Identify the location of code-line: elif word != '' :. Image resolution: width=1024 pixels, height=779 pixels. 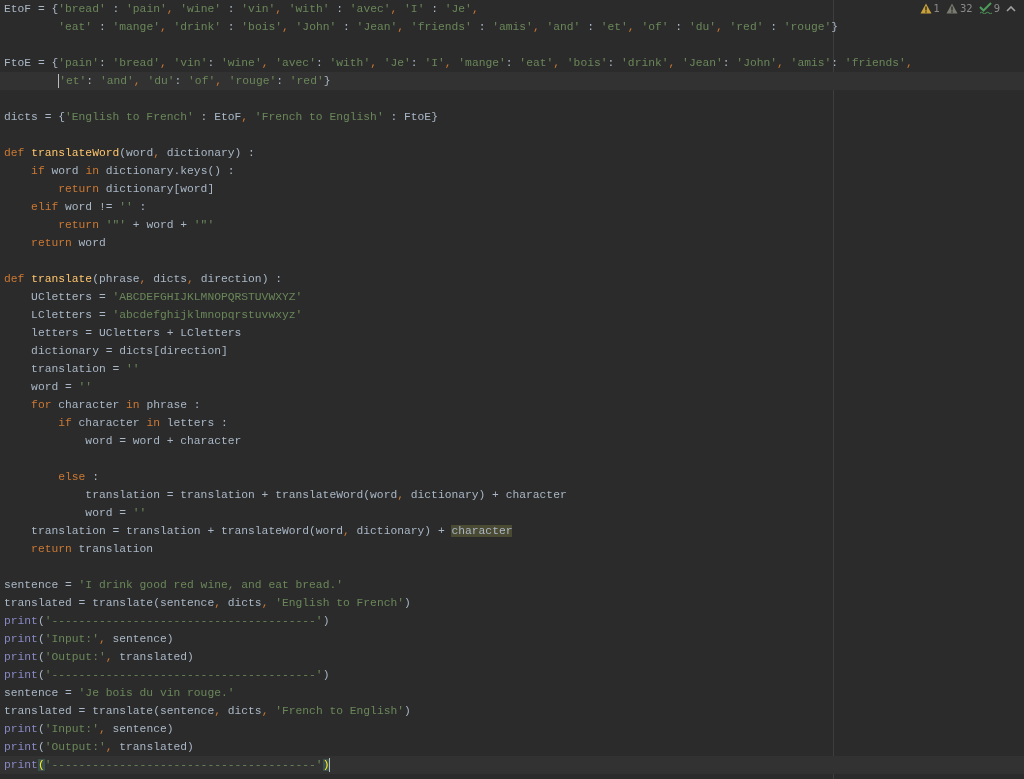
(88, 207).